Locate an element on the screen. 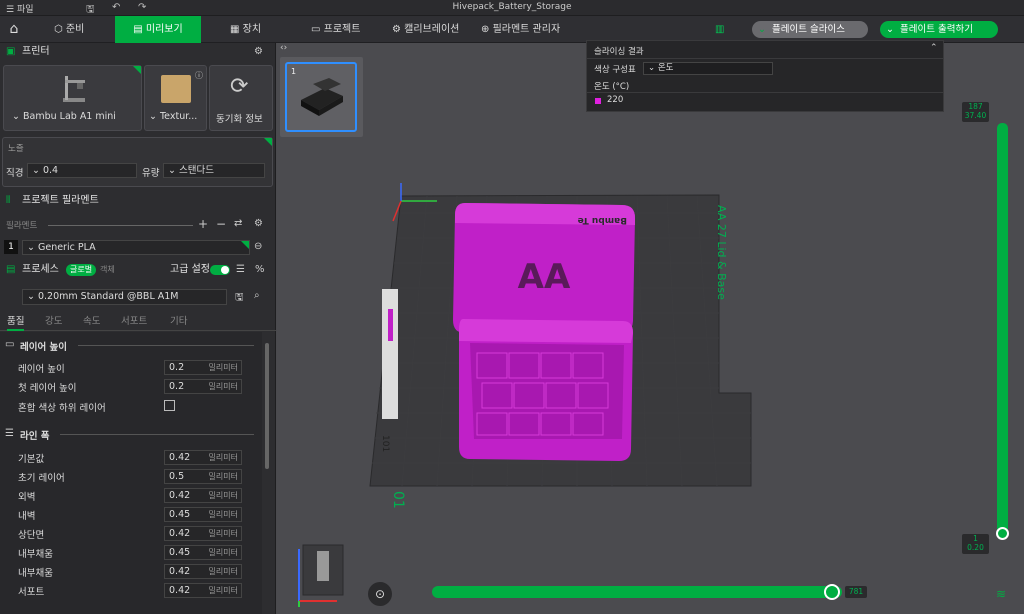  process-preset-select: ⌄ 0.20mm Standard @BBL A1M is located at coordinates (124, 297).